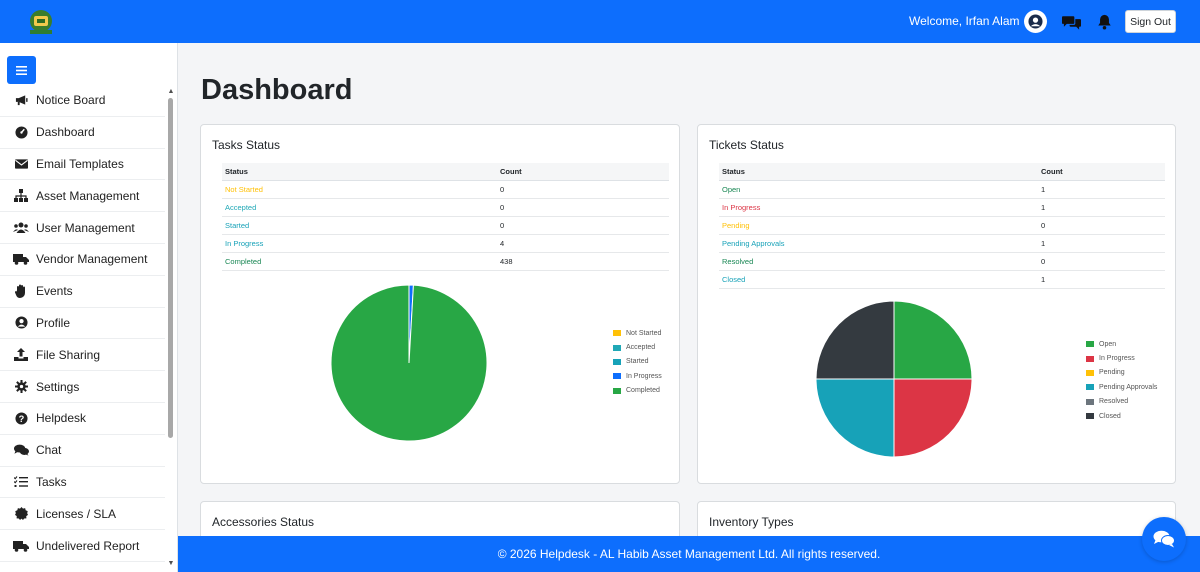 This screenshot has width=1200, height=572. What do you see at coordinates (964, 21) in the screenshot?
I see `welcome-text: Welcome, Irfan Alam` at bounding box center [964, 21].